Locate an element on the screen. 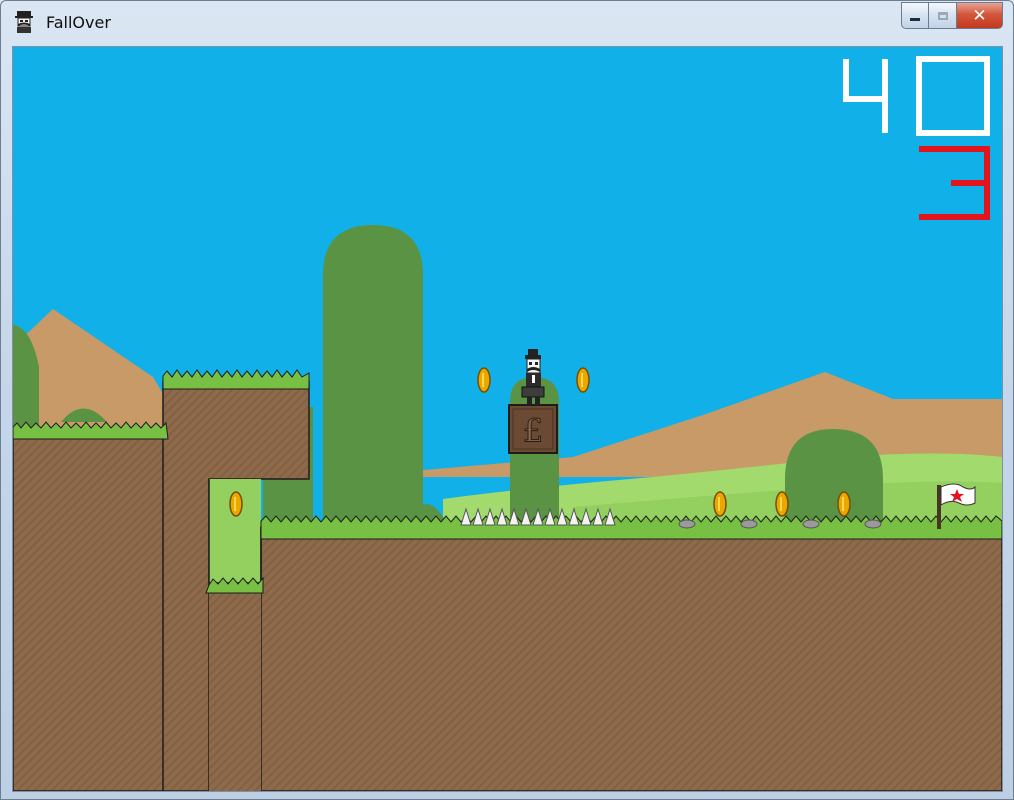 The height and width of the screenshot is (800, 1014). pound-block: £ is located at coordinates (533, 429).